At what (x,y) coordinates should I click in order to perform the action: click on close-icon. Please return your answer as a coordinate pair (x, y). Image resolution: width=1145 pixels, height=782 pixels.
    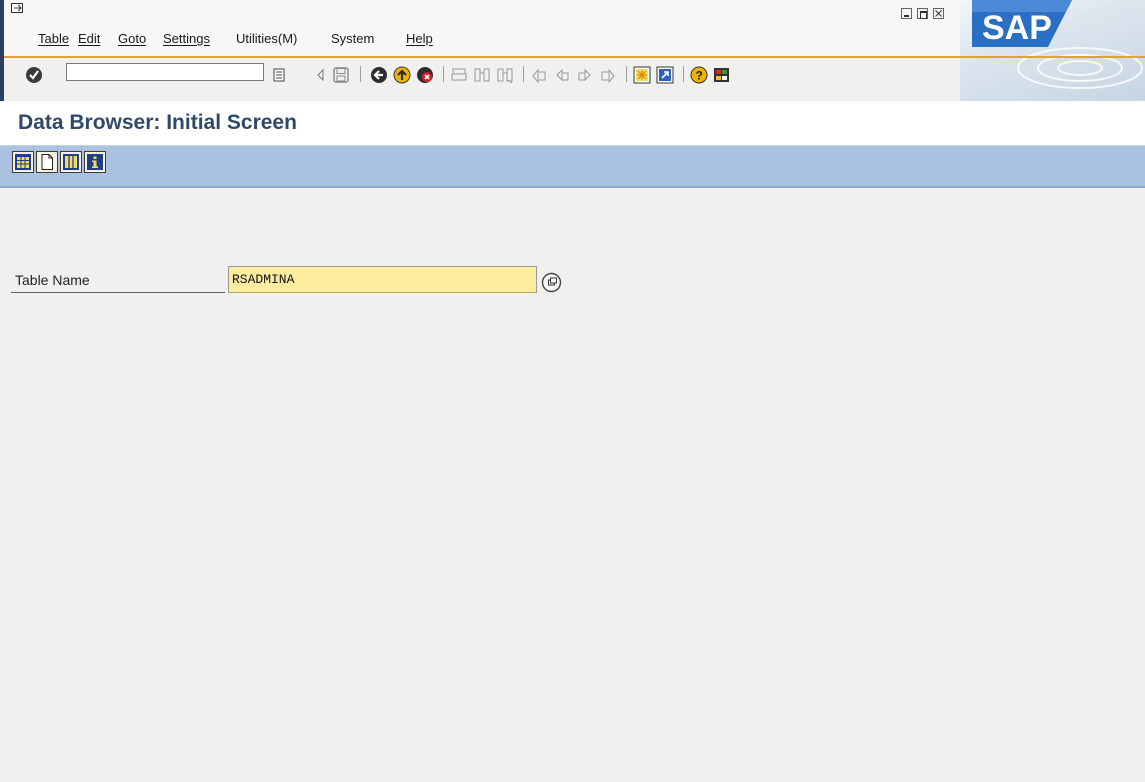
    Looking at the image, I should click on (938, 13).